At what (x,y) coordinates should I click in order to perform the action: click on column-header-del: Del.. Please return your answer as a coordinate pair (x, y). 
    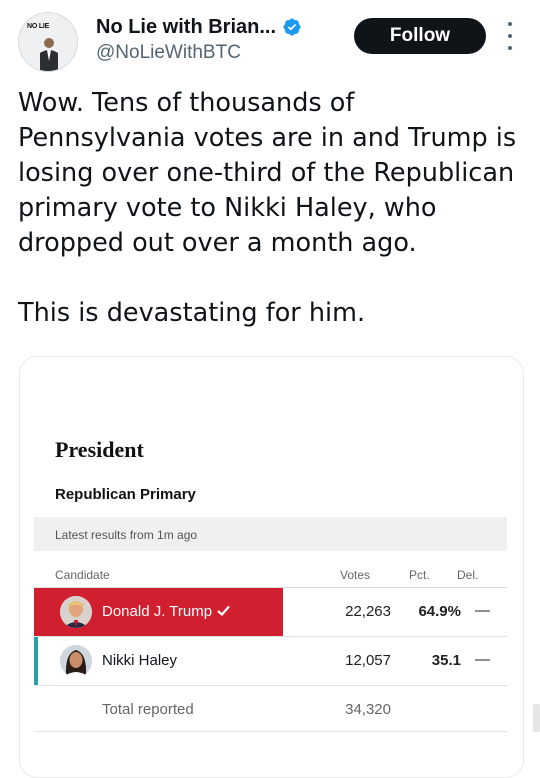
    Looking at the image, I should click on (468, 575).